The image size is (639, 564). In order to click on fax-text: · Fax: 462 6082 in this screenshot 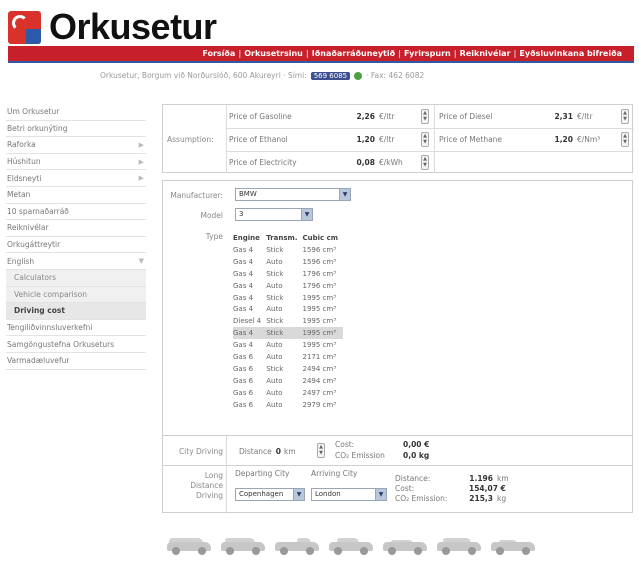, I will do `click(395, 75)`.